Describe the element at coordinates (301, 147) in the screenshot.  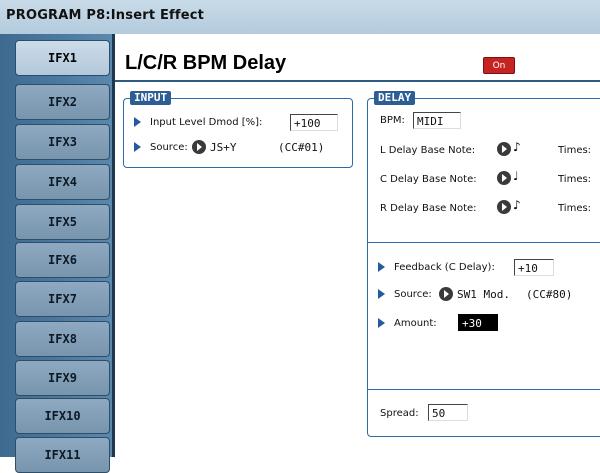
I see `input-source-cc: (CC#01)` at that location.